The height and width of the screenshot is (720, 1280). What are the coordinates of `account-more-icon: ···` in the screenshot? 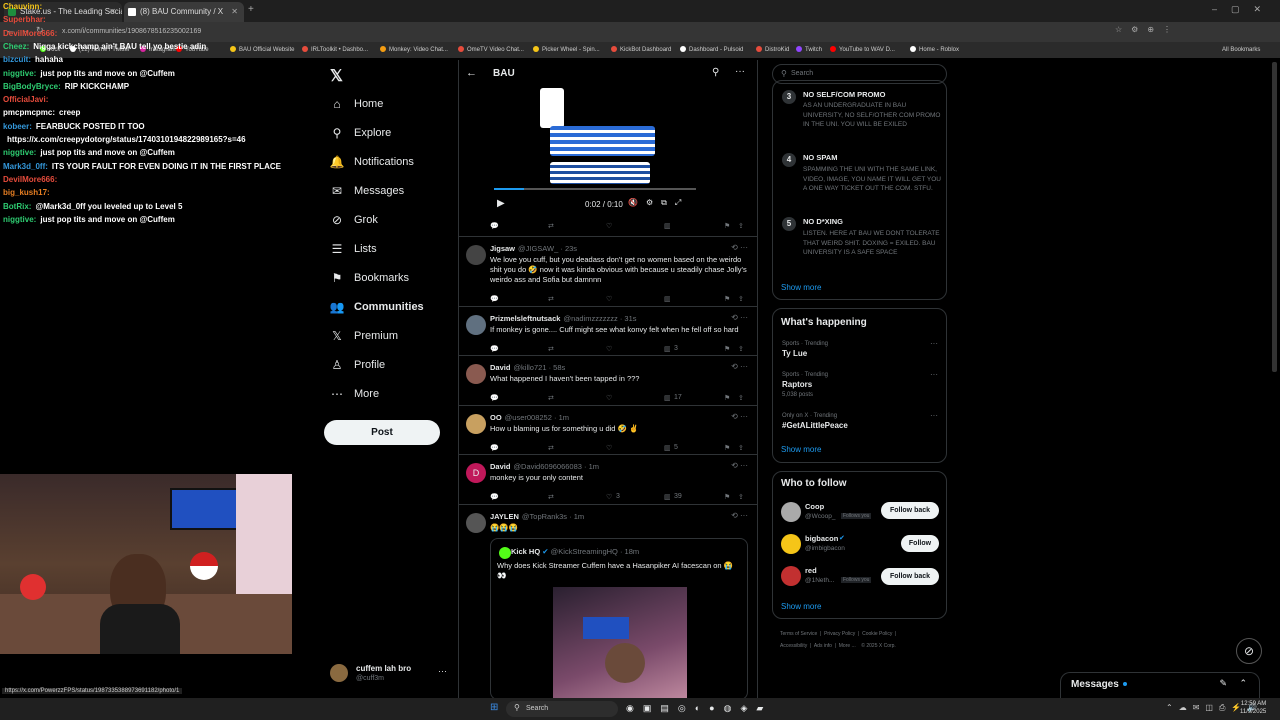 It's located at (442, 671).